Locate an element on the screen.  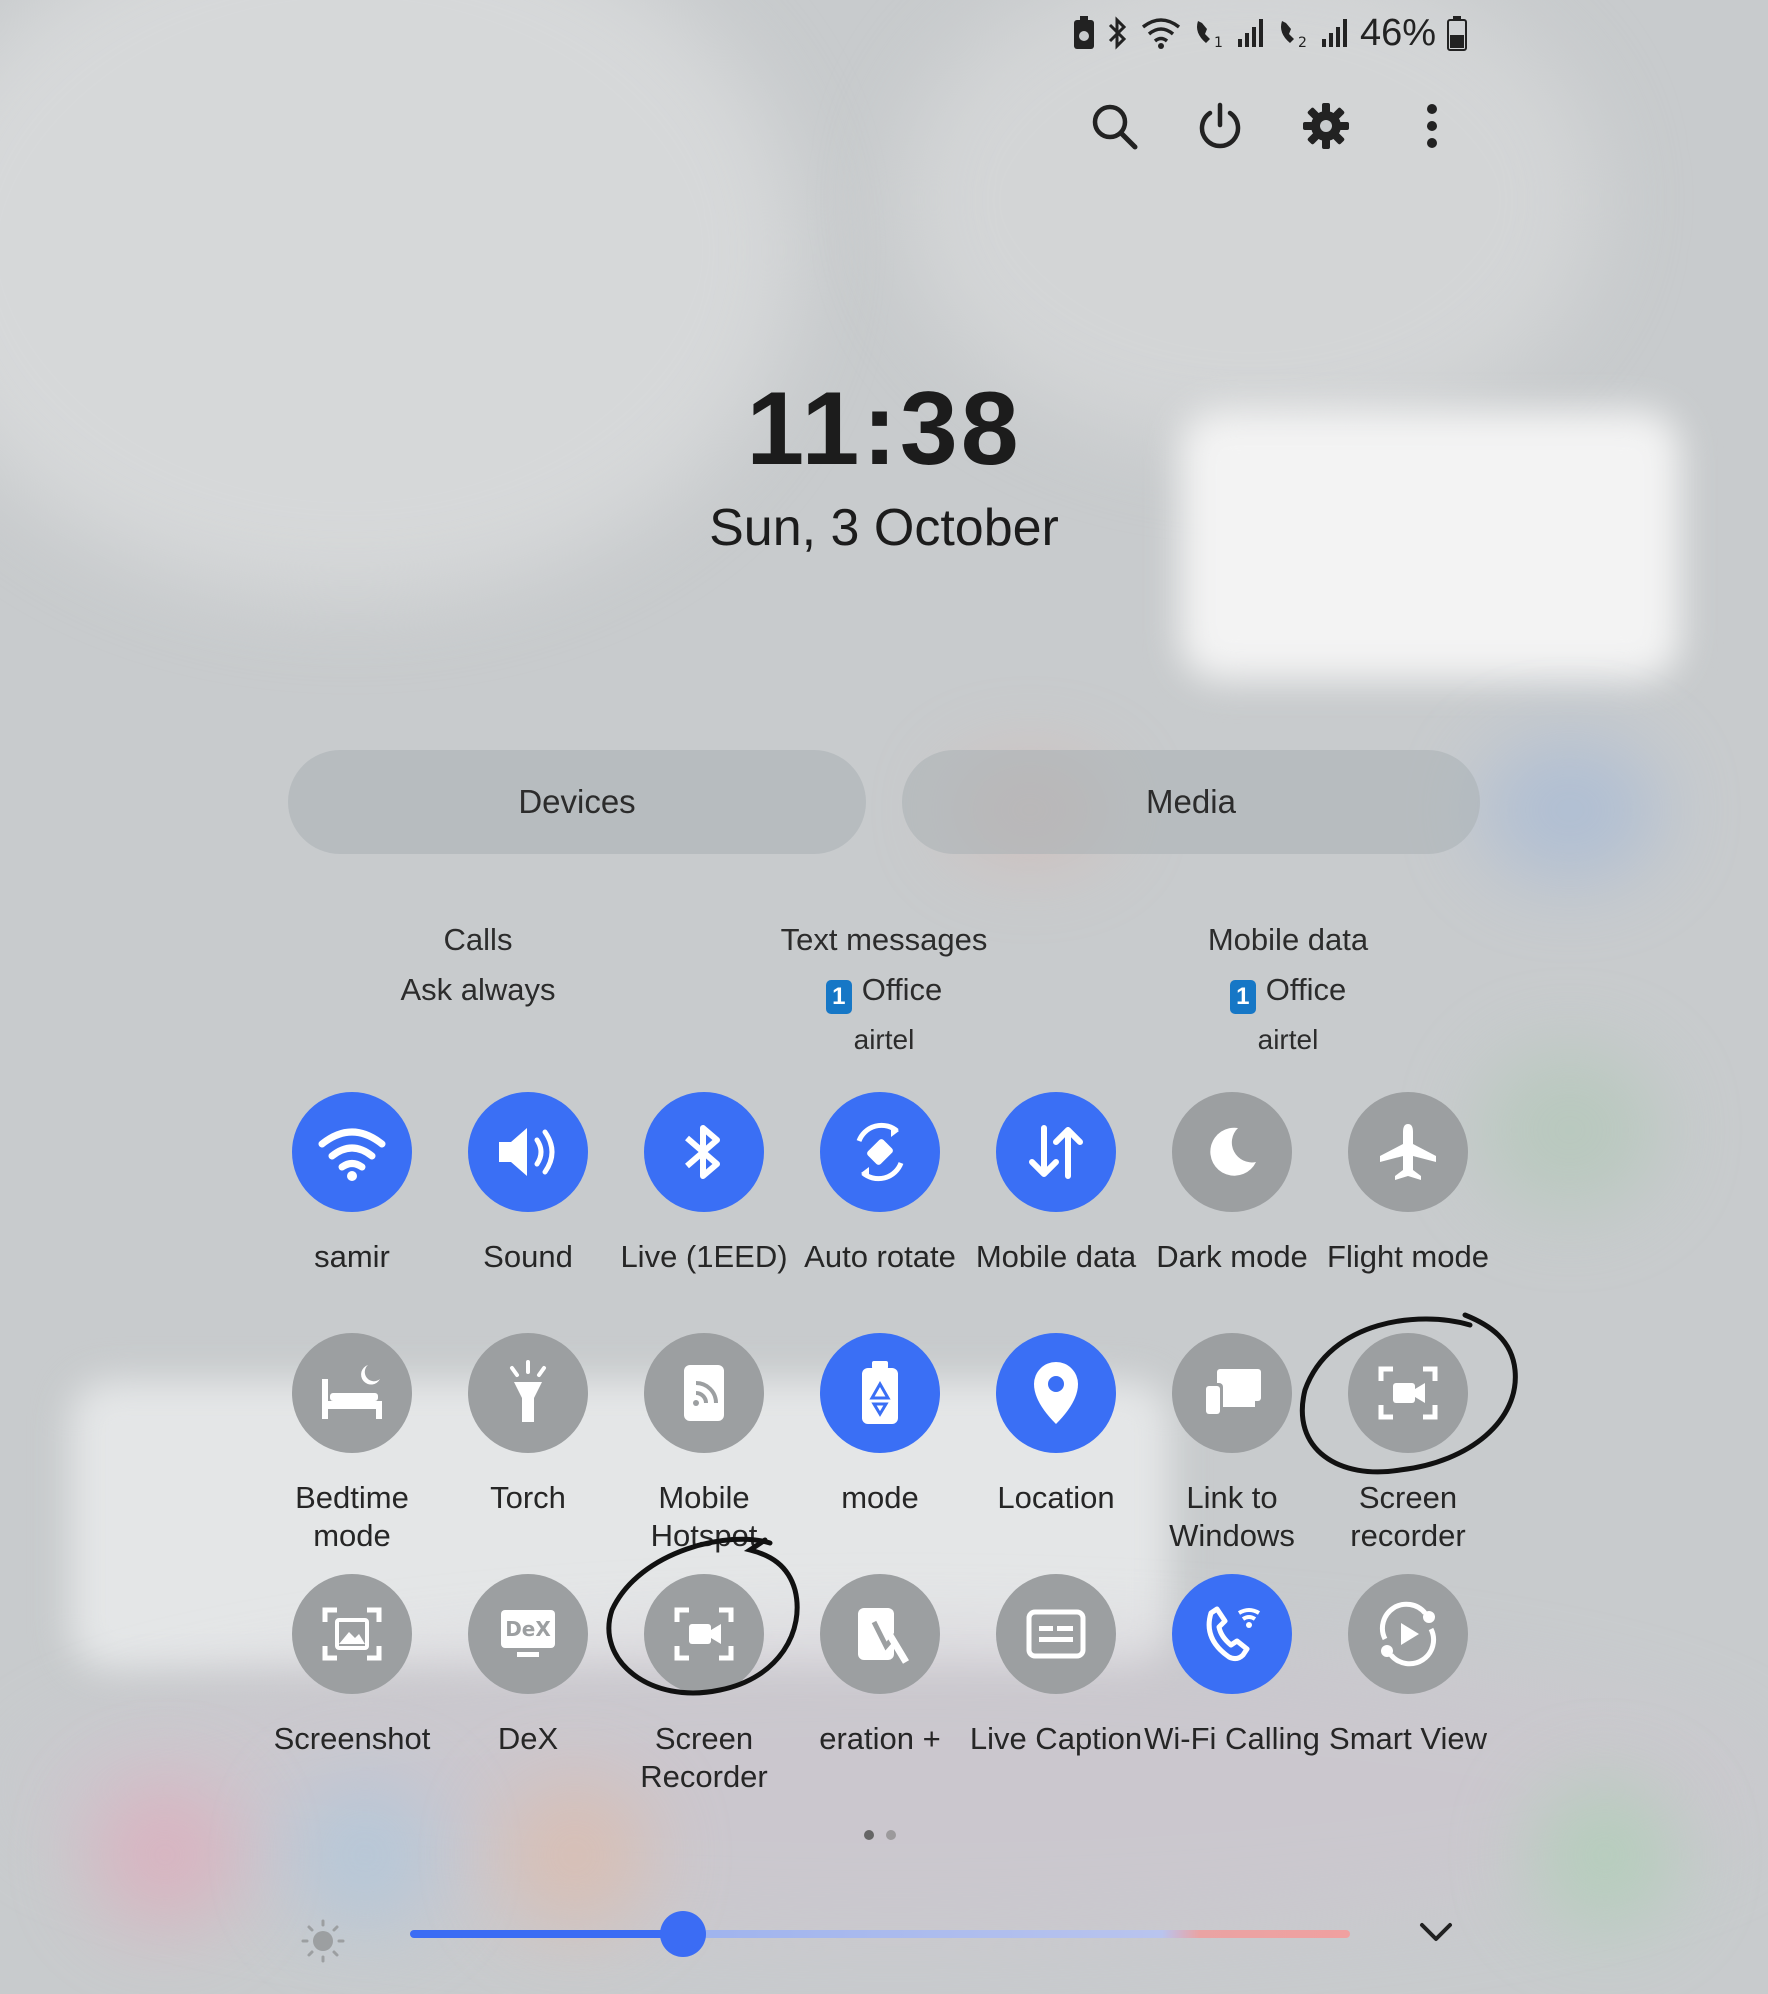
annotation-overlay is located at coordinates (1062, 1504).